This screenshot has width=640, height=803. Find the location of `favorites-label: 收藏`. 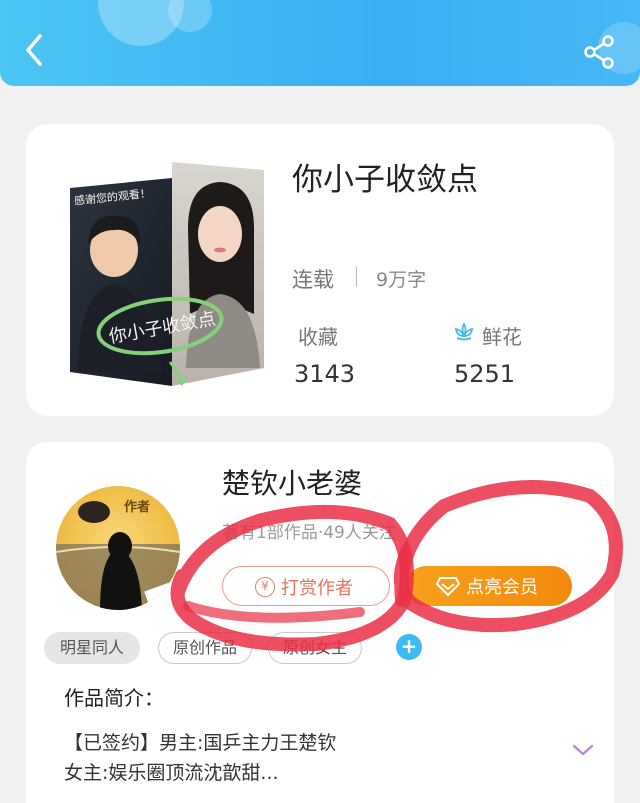

favorites-label: 收藏 is located at coordinates (318, 337).